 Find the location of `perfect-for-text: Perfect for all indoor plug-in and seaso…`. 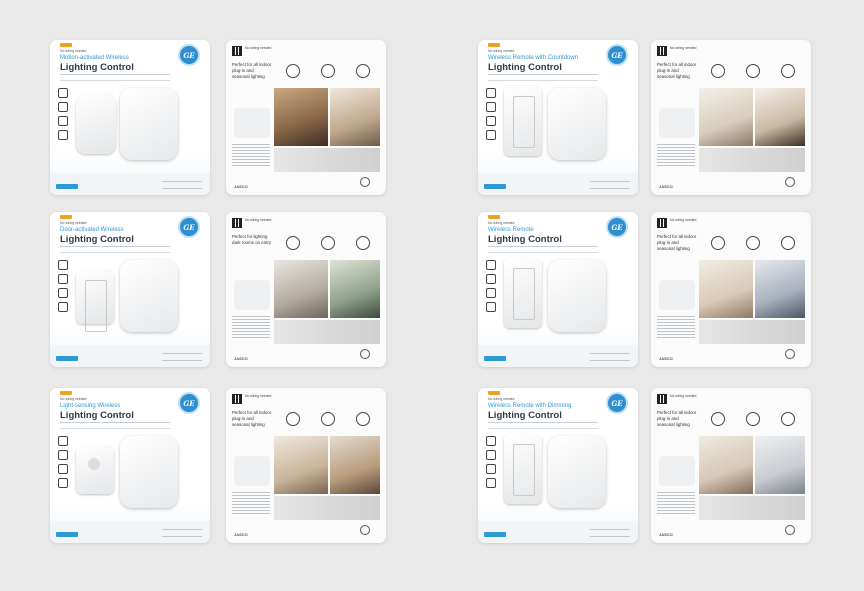

perfect-for-text: Perfect for all indoor plug-in and seaso… is located at coordinates (252, 70).